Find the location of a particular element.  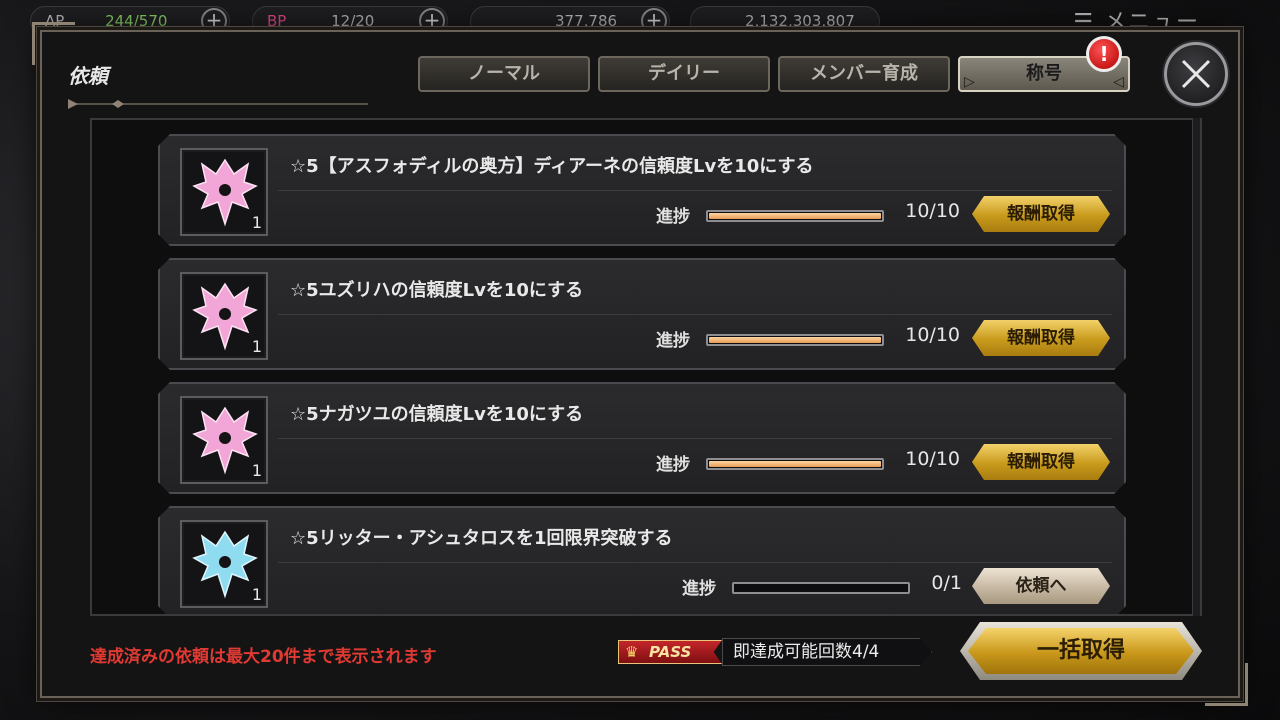

quest-card: 1 ☆5ナガツユの信頼度Lvを10にする 進捗 10/10 報酬取得 is located at coordinates (642, 438).